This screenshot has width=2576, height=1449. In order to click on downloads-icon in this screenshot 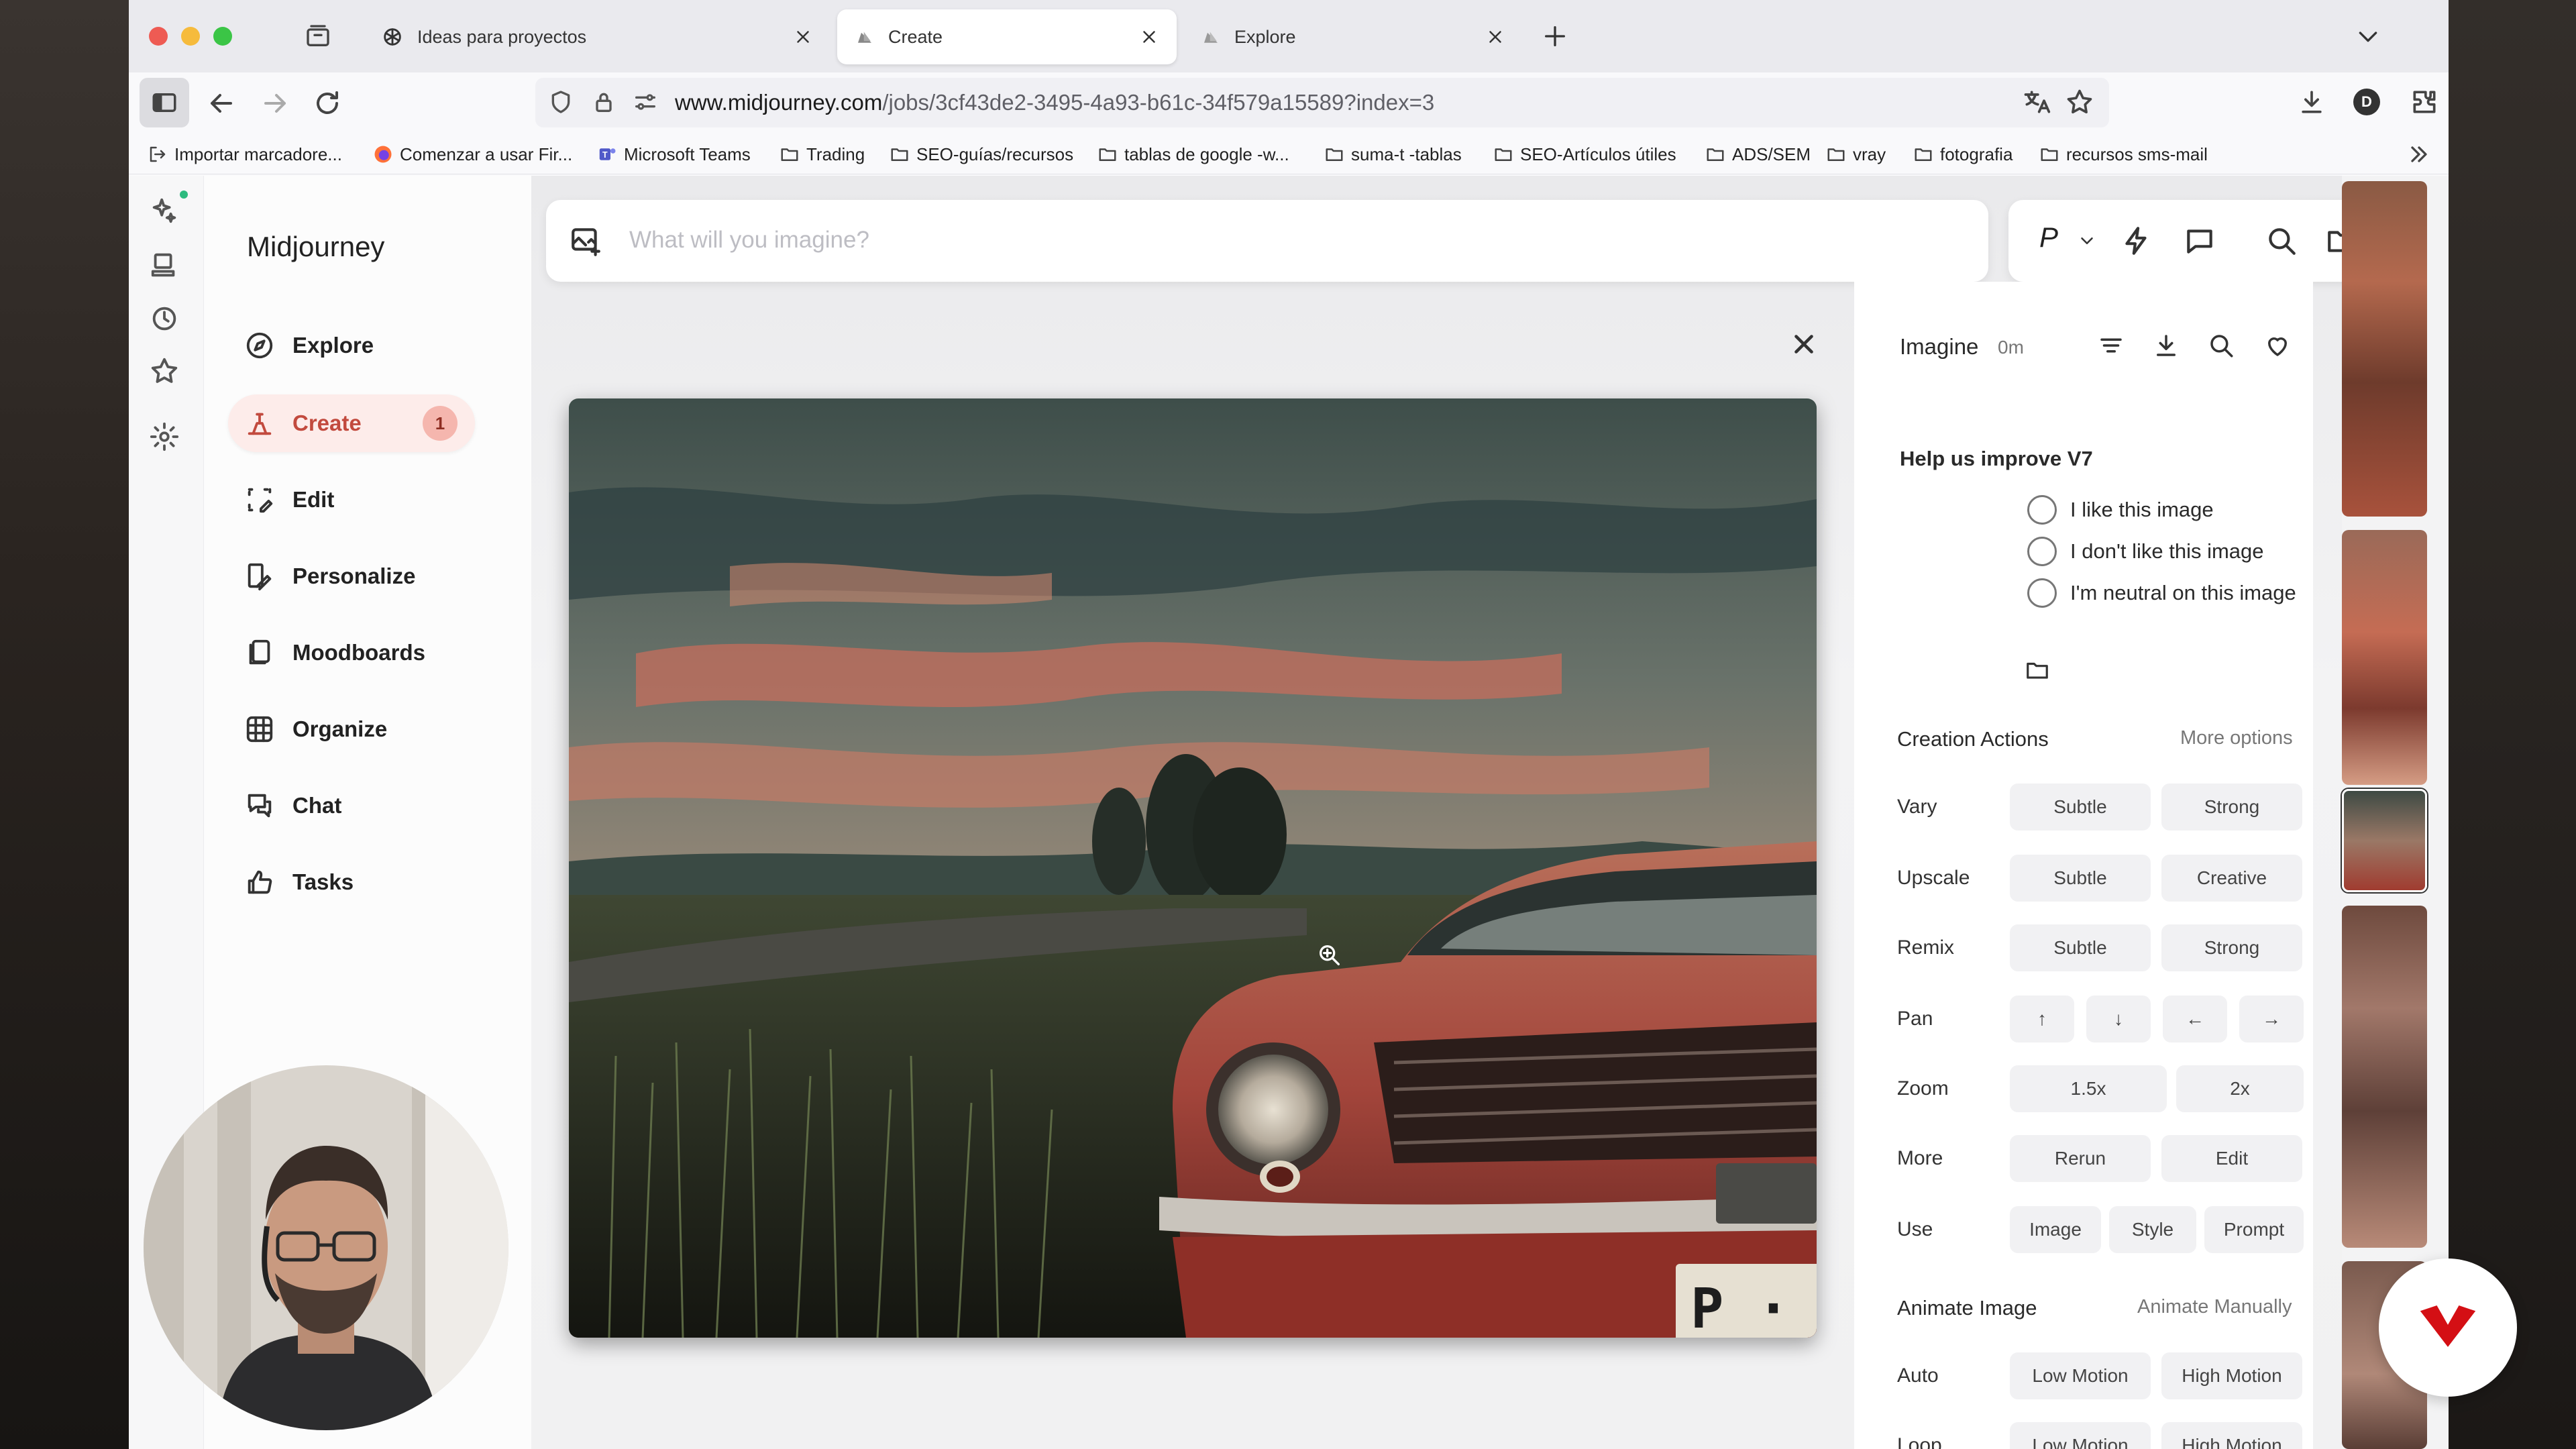, I will do `click(2311, 102)`.